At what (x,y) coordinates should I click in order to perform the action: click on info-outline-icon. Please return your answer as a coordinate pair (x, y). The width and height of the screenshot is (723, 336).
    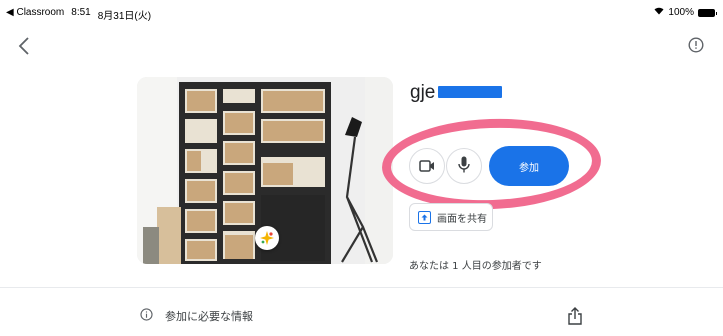
    Looking at the image, I should click on (696, 47).